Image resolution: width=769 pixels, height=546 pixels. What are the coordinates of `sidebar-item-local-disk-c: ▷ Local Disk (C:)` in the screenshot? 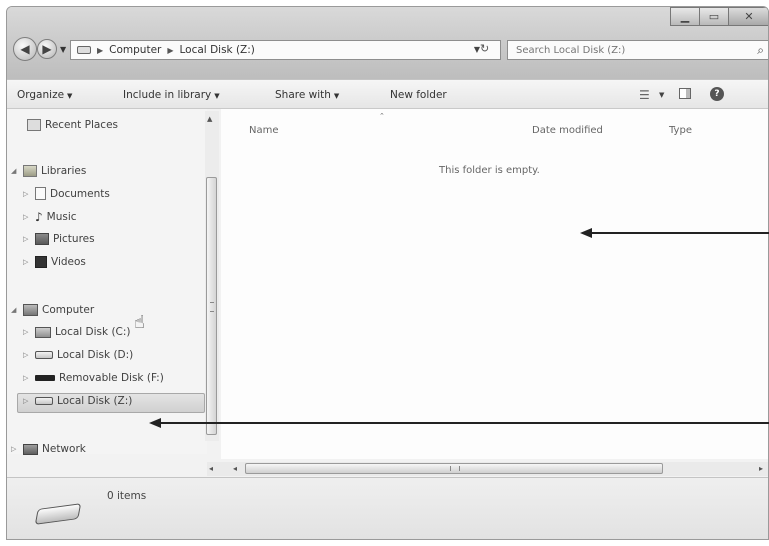 It's located at (77, 332).